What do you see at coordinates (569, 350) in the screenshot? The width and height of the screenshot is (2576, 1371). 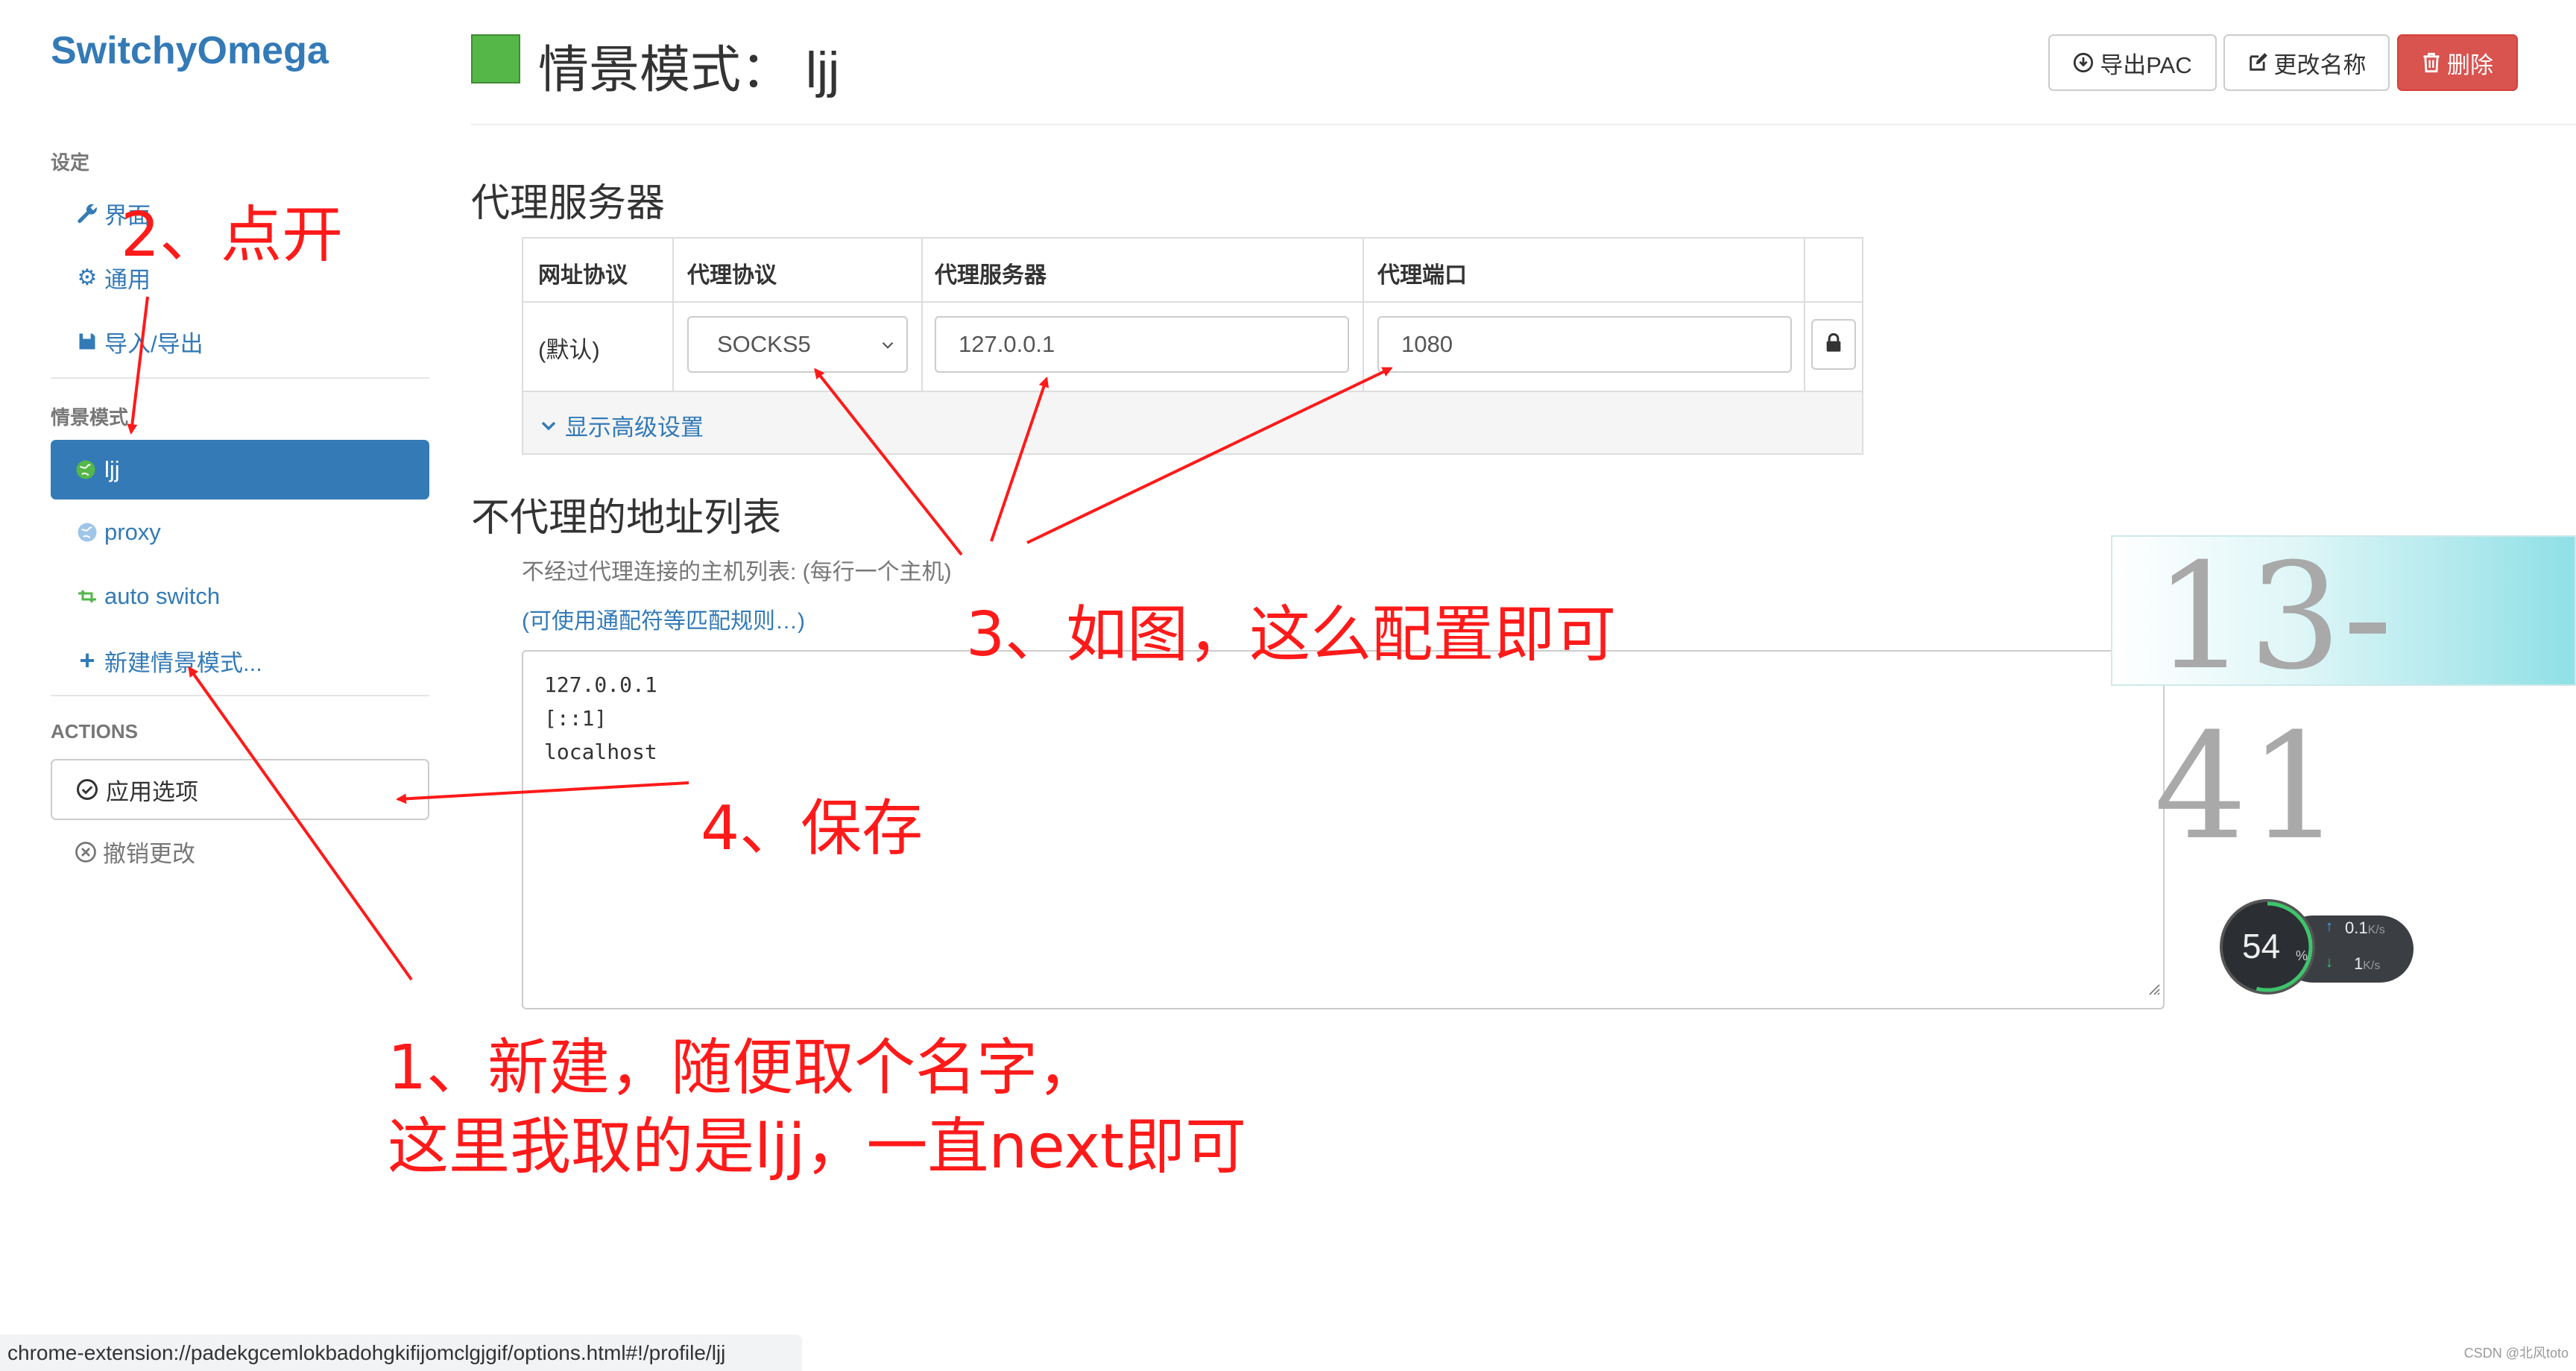 I see `scheme-default-label: (默认)` at bounding box center [569, 350].